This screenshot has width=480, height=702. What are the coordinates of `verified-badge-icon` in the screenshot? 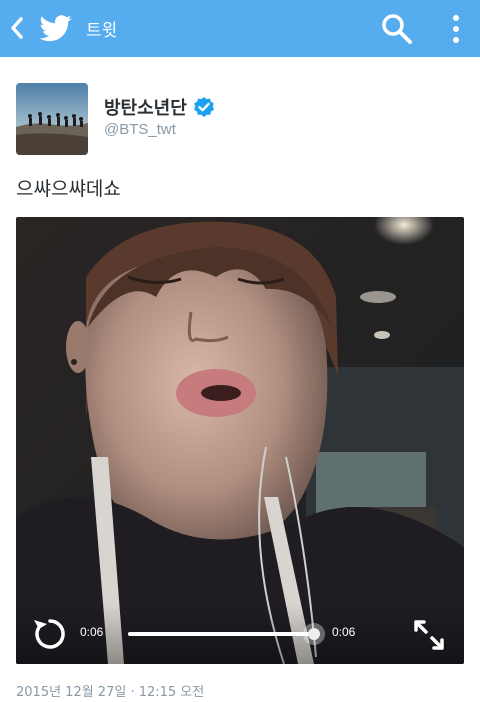 It's located at (203, 107).